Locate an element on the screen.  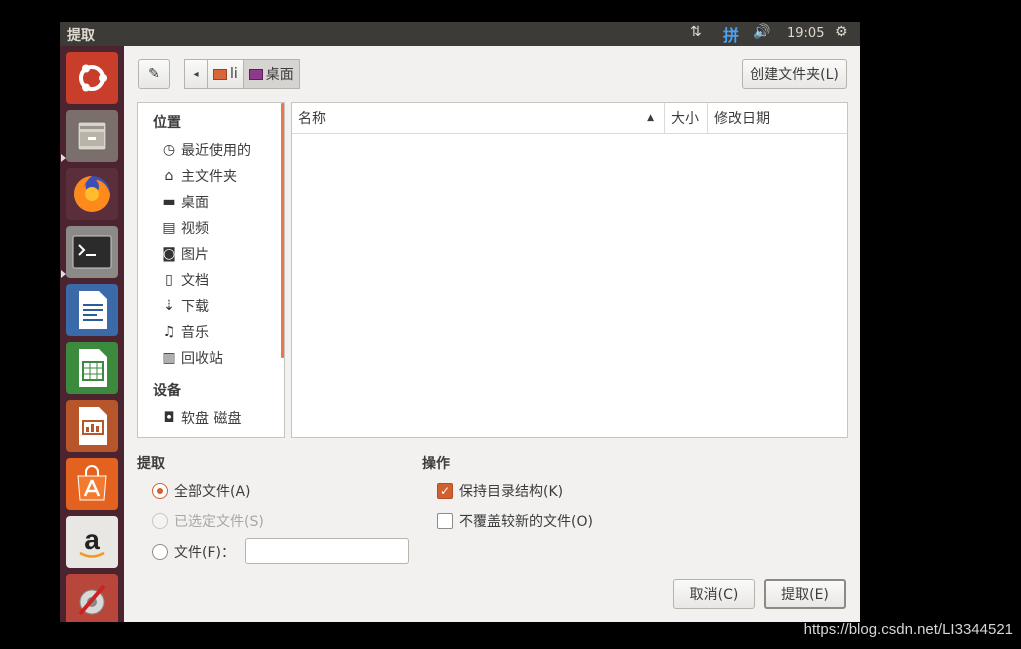
radio-label: 文件(F)： is located at coordinates (204, 553).